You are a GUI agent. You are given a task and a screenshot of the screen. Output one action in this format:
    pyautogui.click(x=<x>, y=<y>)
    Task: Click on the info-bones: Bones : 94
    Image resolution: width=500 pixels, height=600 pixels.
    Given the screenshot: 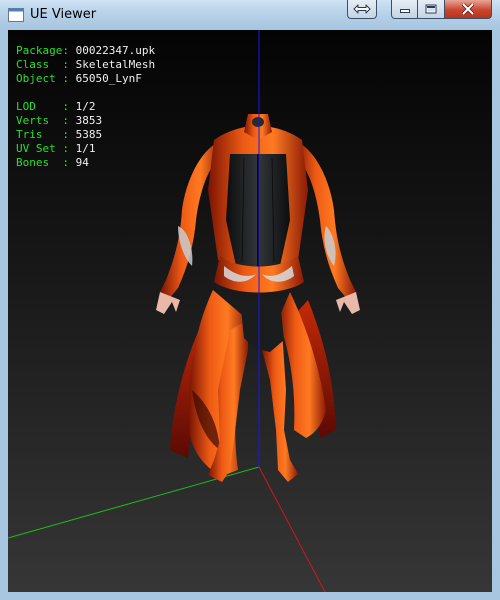 What is the action you would take?
    pyautogui.click(x=52, y=162)
    